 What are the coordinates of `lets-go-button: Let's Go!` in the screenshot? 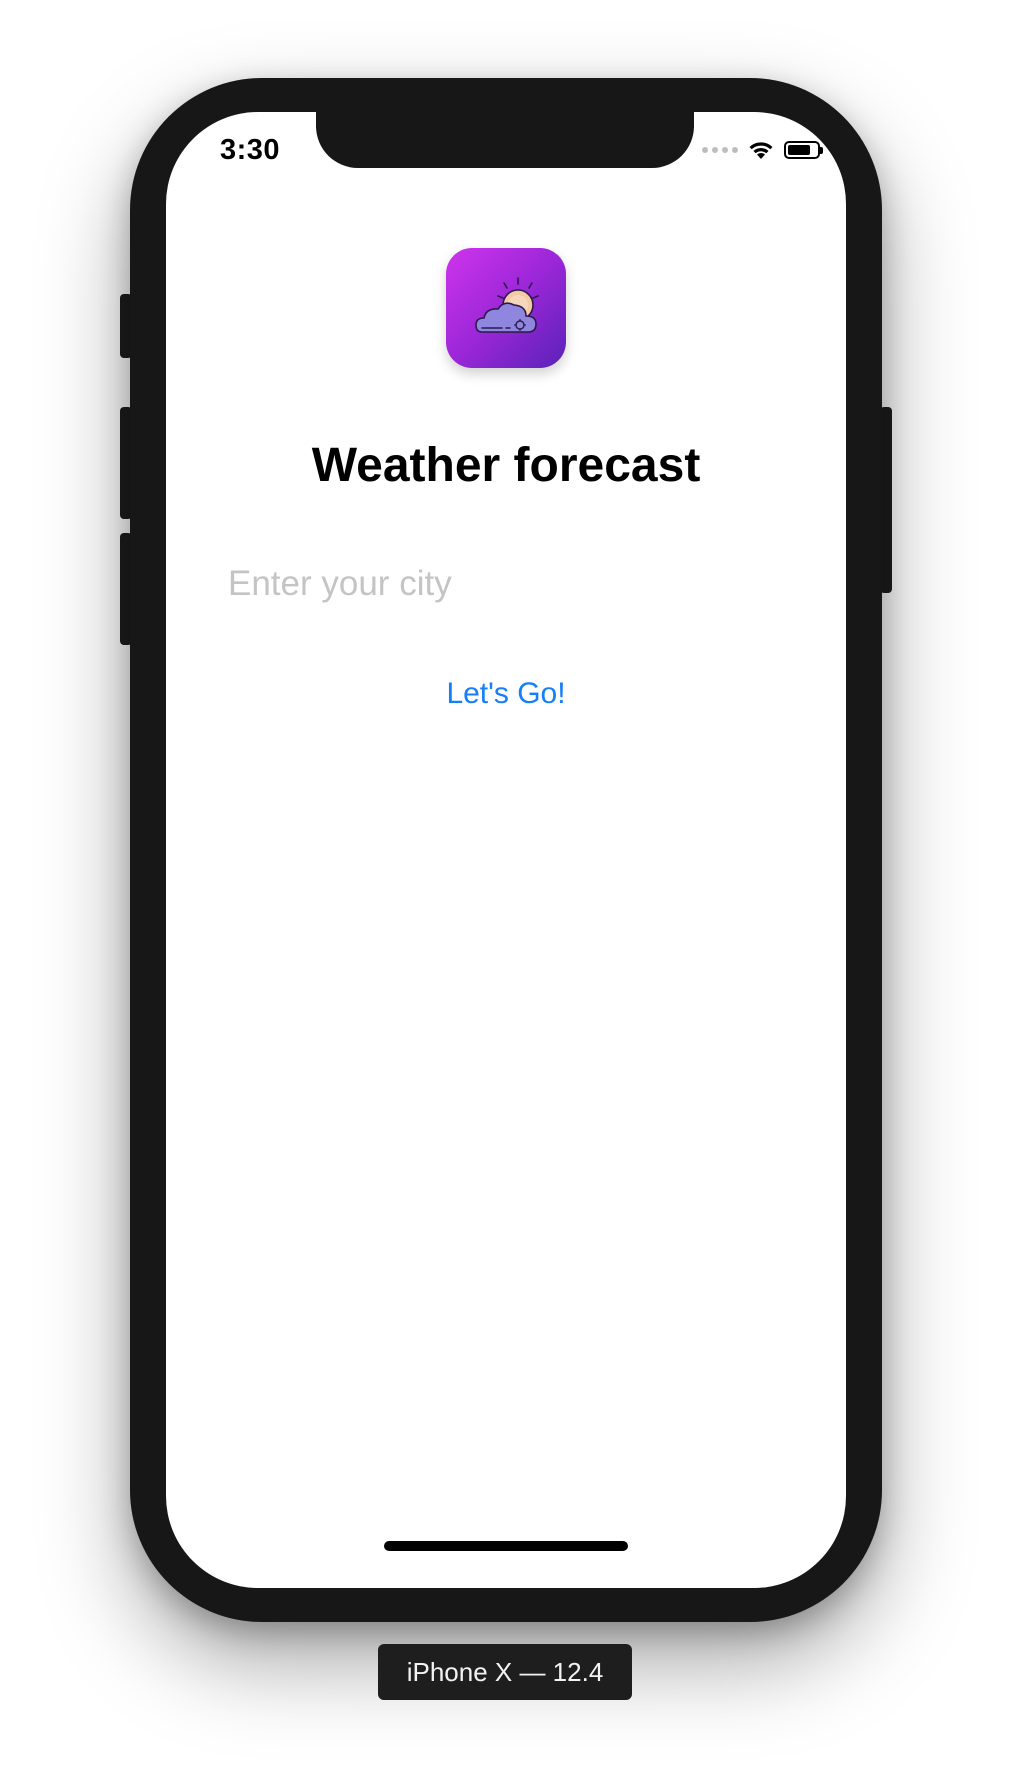 It's located at (506, 694).